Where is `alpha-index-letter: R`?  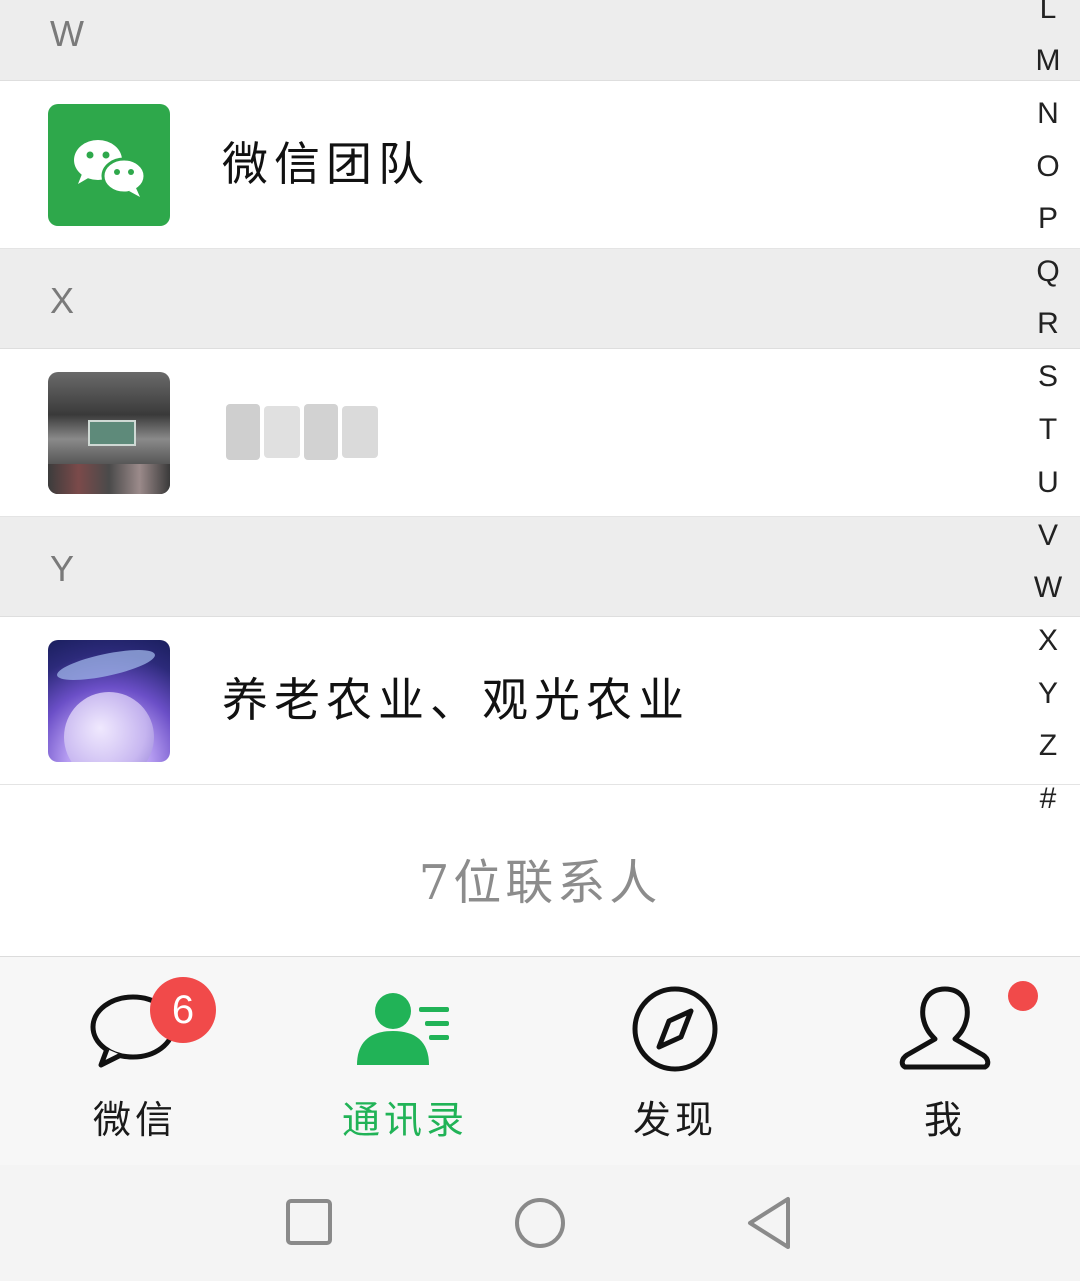
alpha-index-letter: R is located at coordinates (1048, 324).